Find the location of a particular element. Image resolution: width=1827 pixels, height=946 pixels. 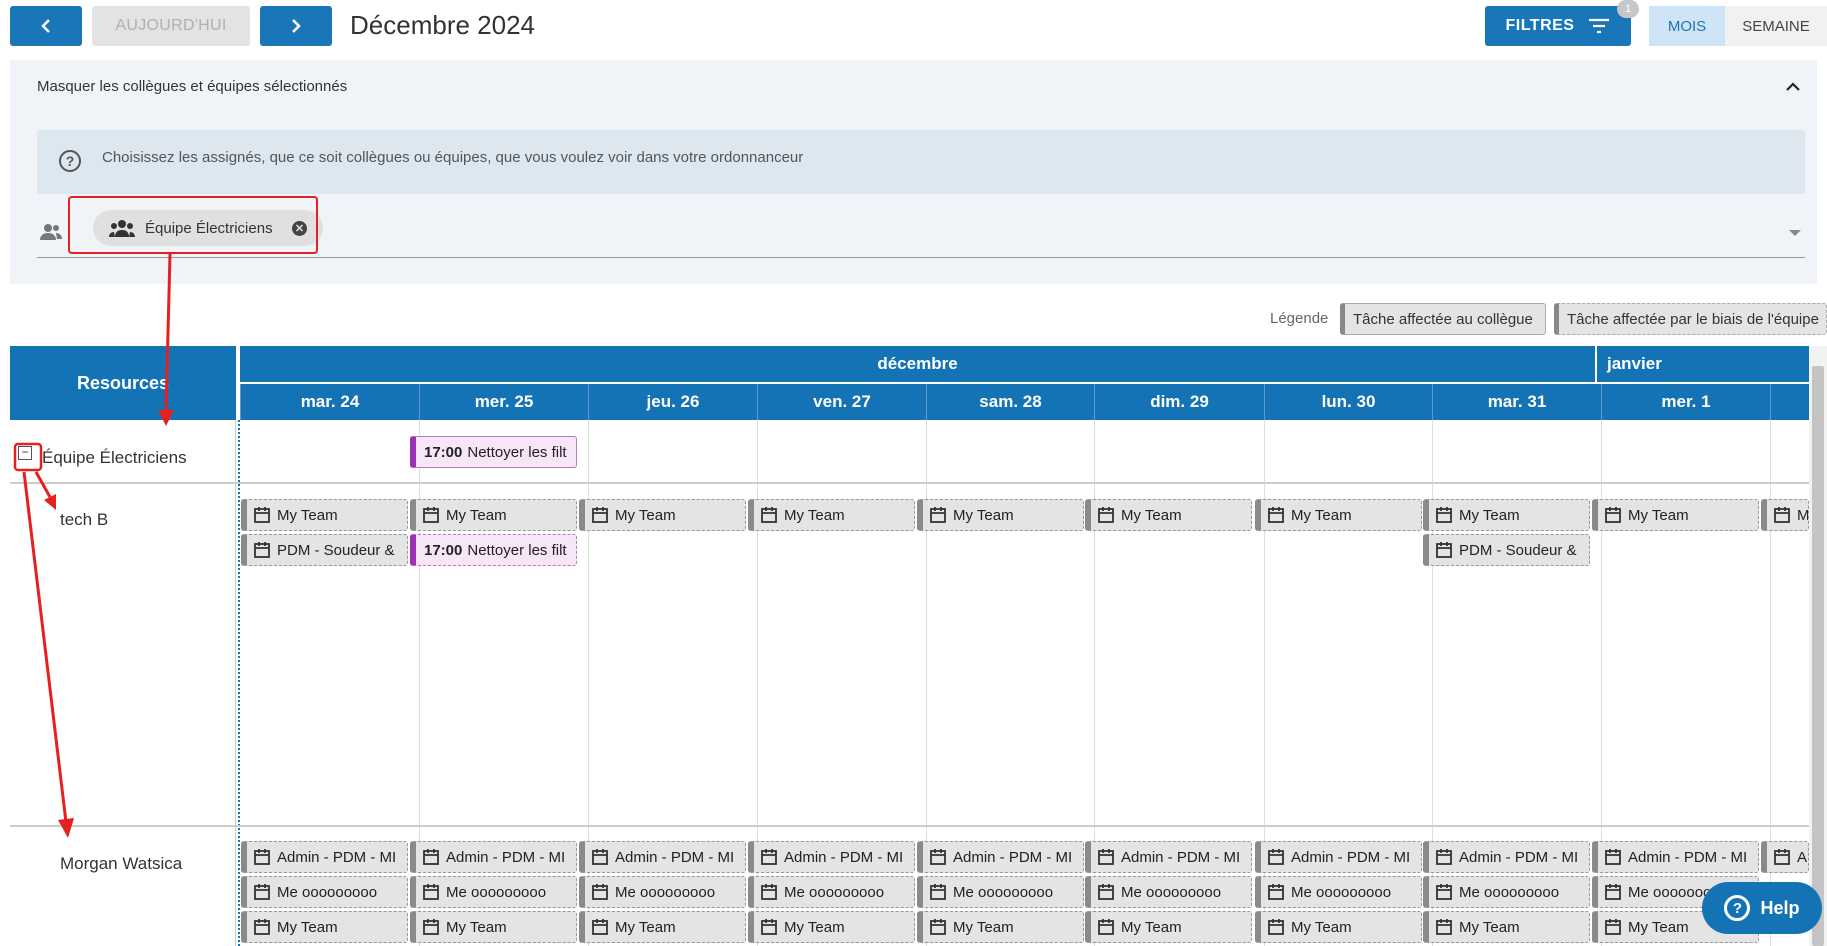

help-button: ? Help is located at coordinates (1762, 908).